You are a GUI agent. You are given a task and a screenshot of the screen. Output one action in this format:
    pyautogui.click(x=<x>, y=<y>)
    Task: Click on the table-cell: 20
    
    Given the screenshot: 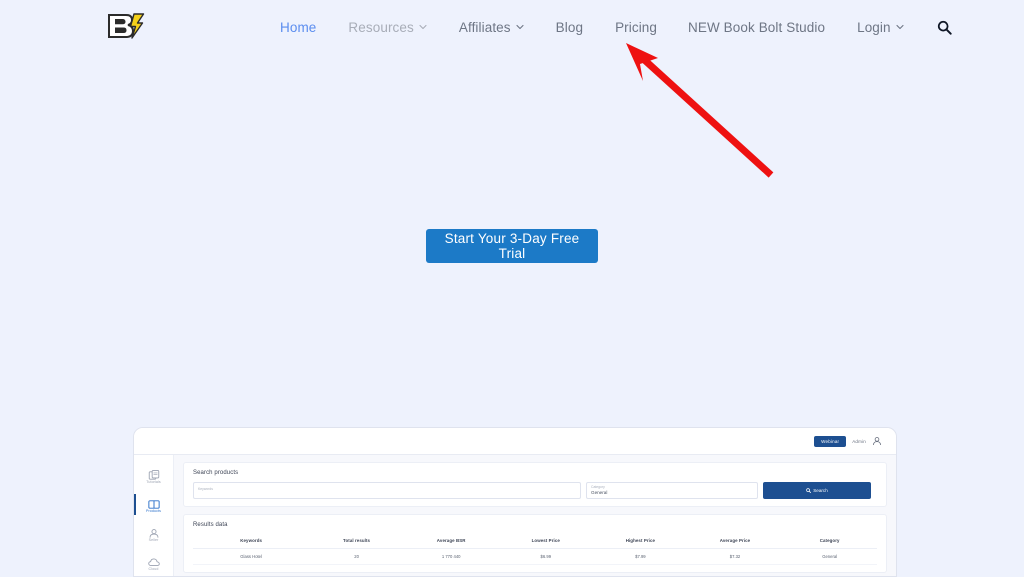 What is the action you would take?
    pyautogui.click(x=356, y=556)
    